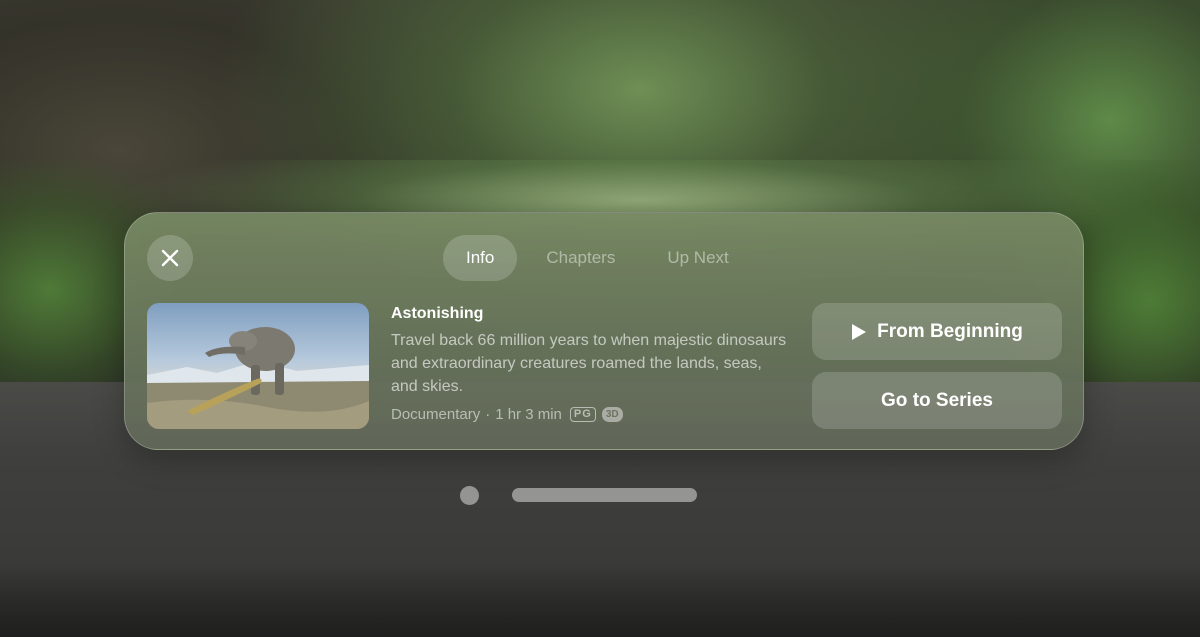 This screenshot has width=1200, height=637. I want to click on rating-badge: PG, so click(582, 414).